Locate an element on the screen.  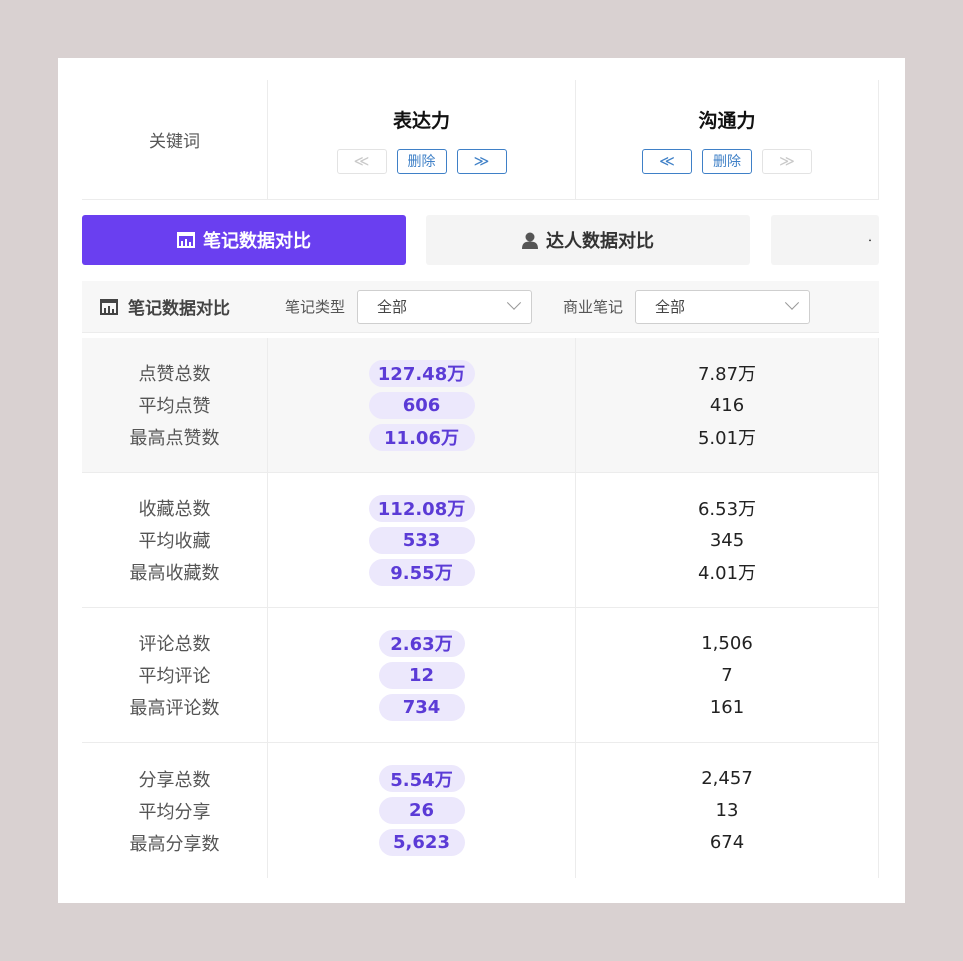
metric-value-highlight: 12 is located at coordinates (421, 675).